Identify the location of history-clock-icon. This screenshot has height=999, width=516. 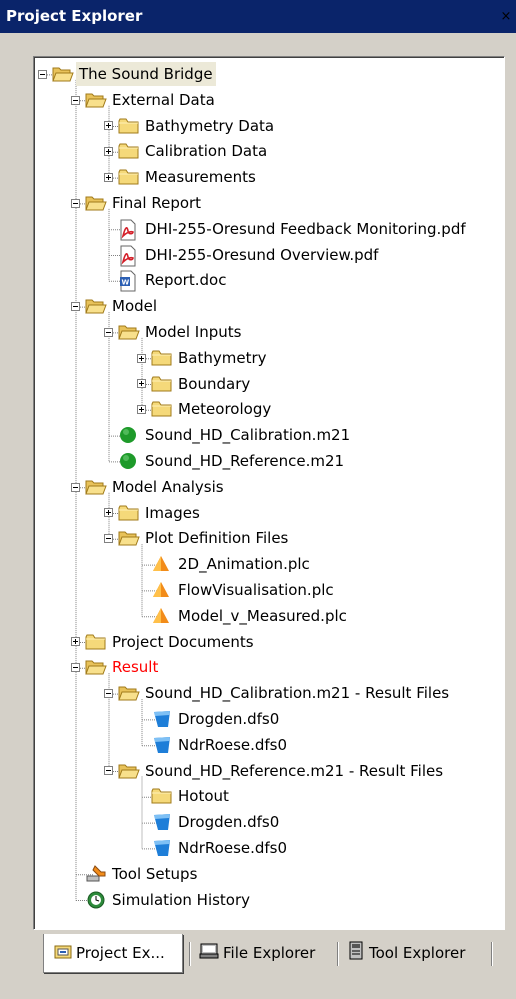
(96, 901).